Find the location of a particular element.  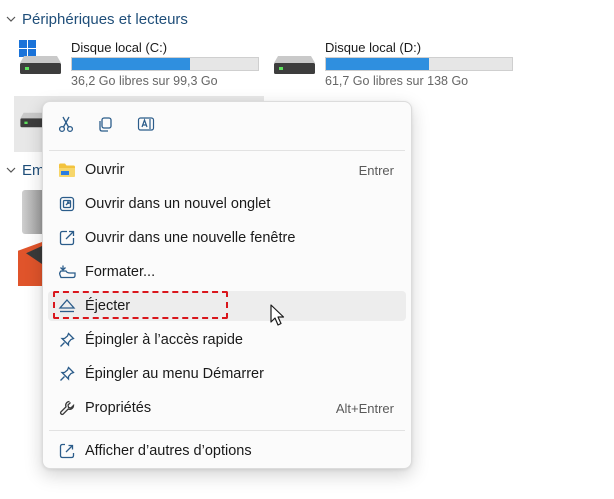

menu-item-open-new-tab: Ouvrir dans un nouvel onglet is located at coordinates (227, 204).